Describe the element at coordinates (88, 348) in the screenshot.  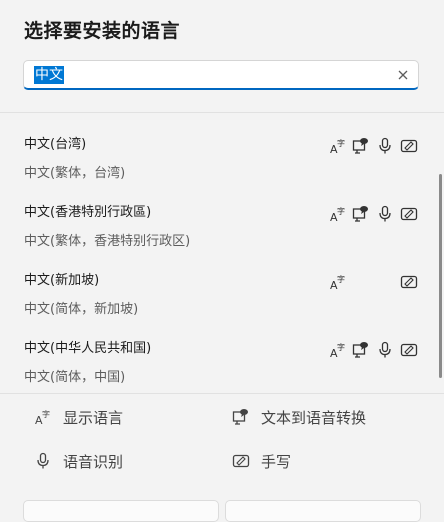
I see `language-name: 中文(中华人民共和国)` at that location.